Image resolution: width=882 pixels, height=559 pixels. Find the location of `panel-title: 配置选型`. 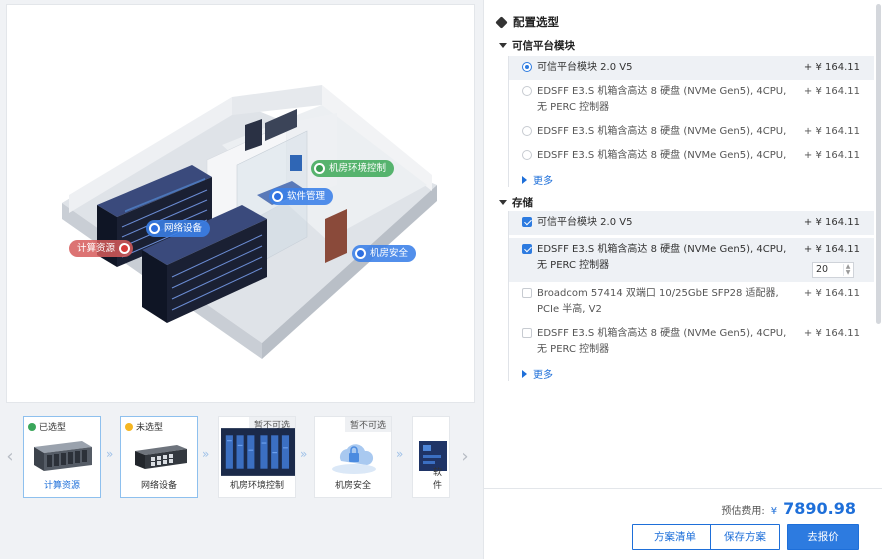

panel-title: 配置选型 is located at coordinates (536, 22).